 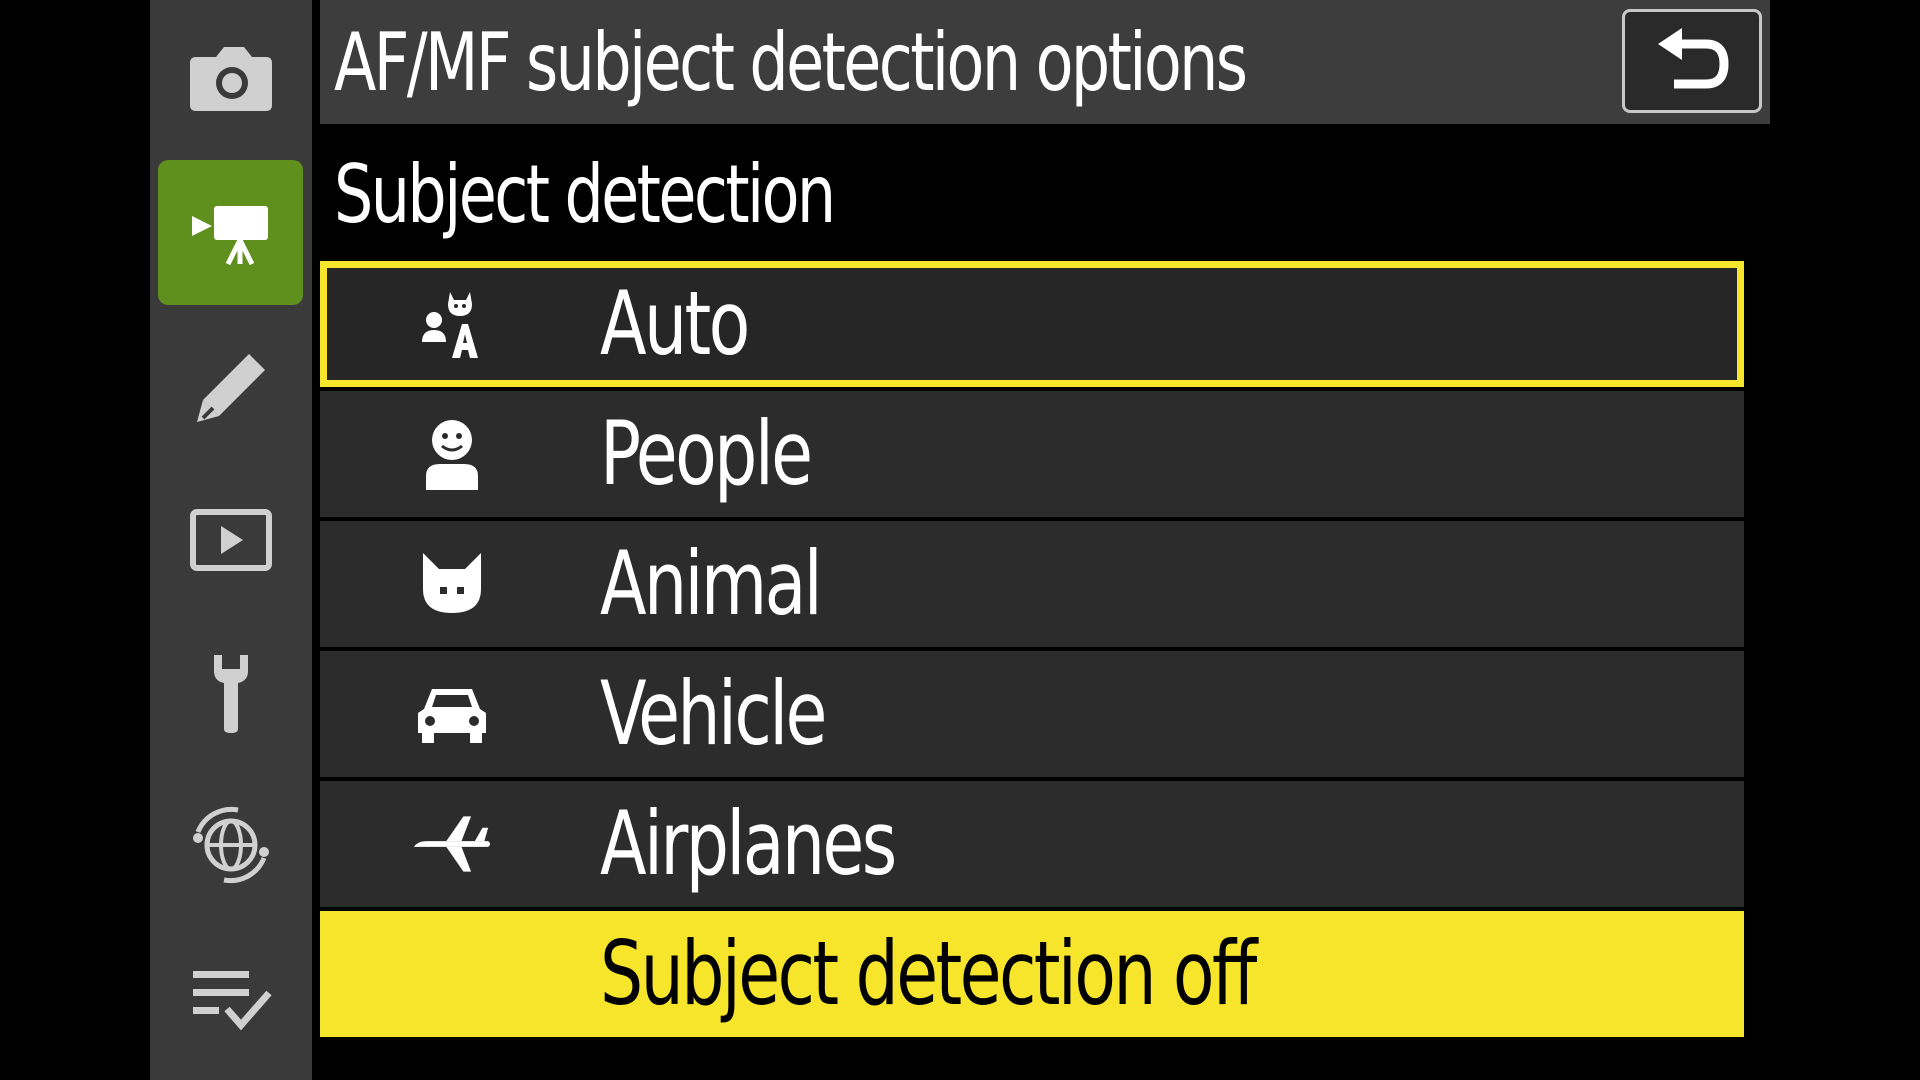 I want to click on option-auto: Auto, so click(x=1032, y=324).